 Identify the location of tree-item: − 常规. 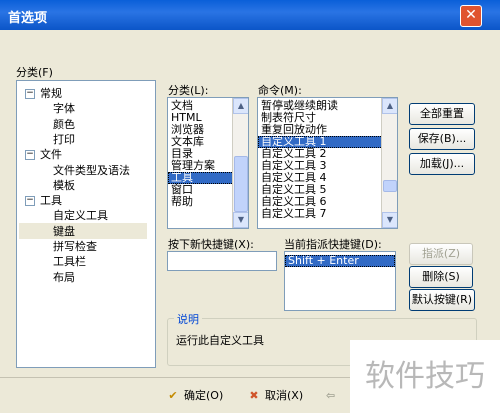
(43, 93).